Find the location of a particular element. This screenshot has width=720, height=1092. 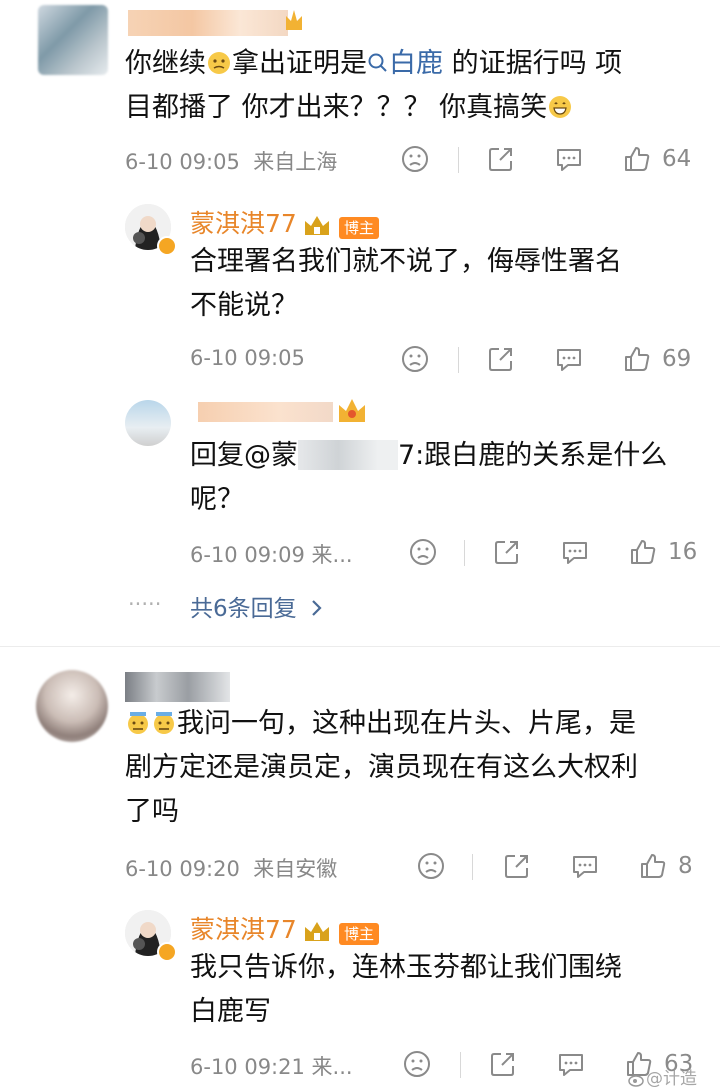

like-button: 8 is located at coordinates (665, 866).